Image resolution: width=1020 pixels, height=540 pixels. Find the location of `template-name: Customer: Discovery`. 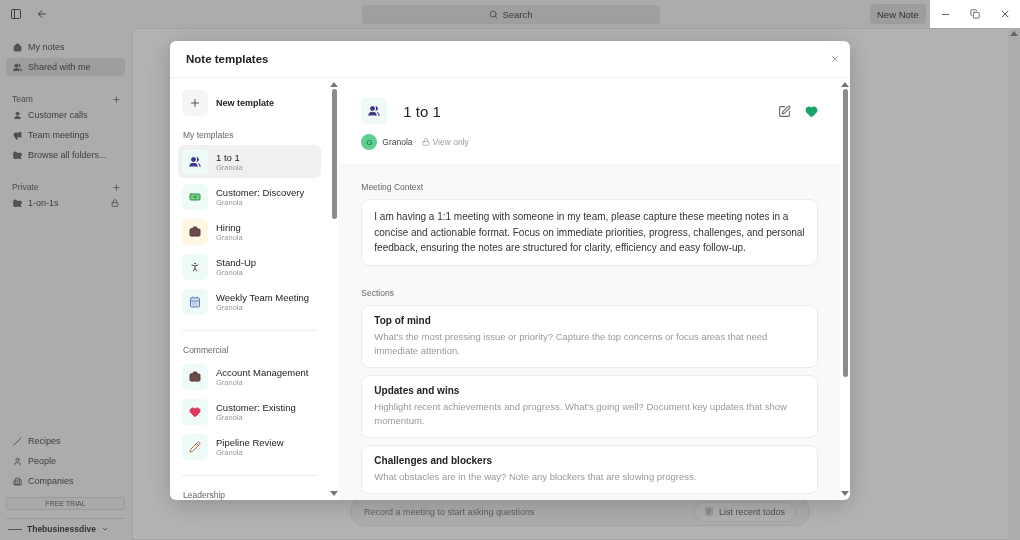

template-name: Customer: Discovery is located at coordinates (260, 192).